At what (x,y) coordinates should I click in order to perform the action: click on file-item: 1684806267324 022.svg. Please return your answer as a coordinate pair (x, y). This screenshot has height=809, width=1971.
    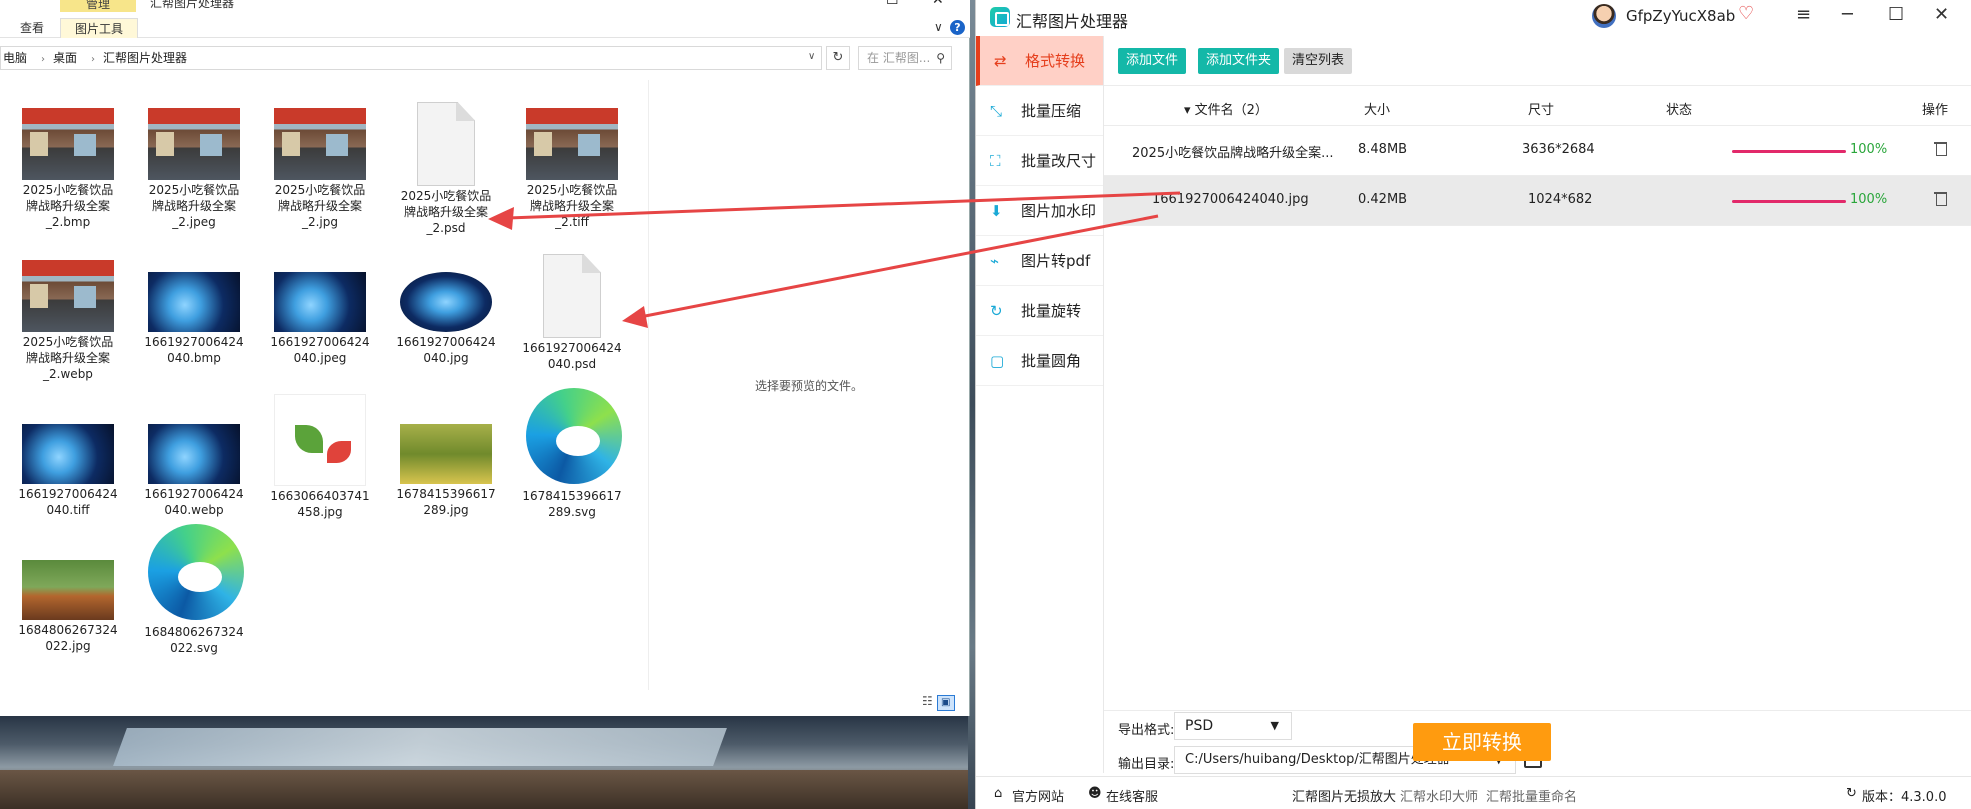
    Looking at the image, I should click on (194, 590).